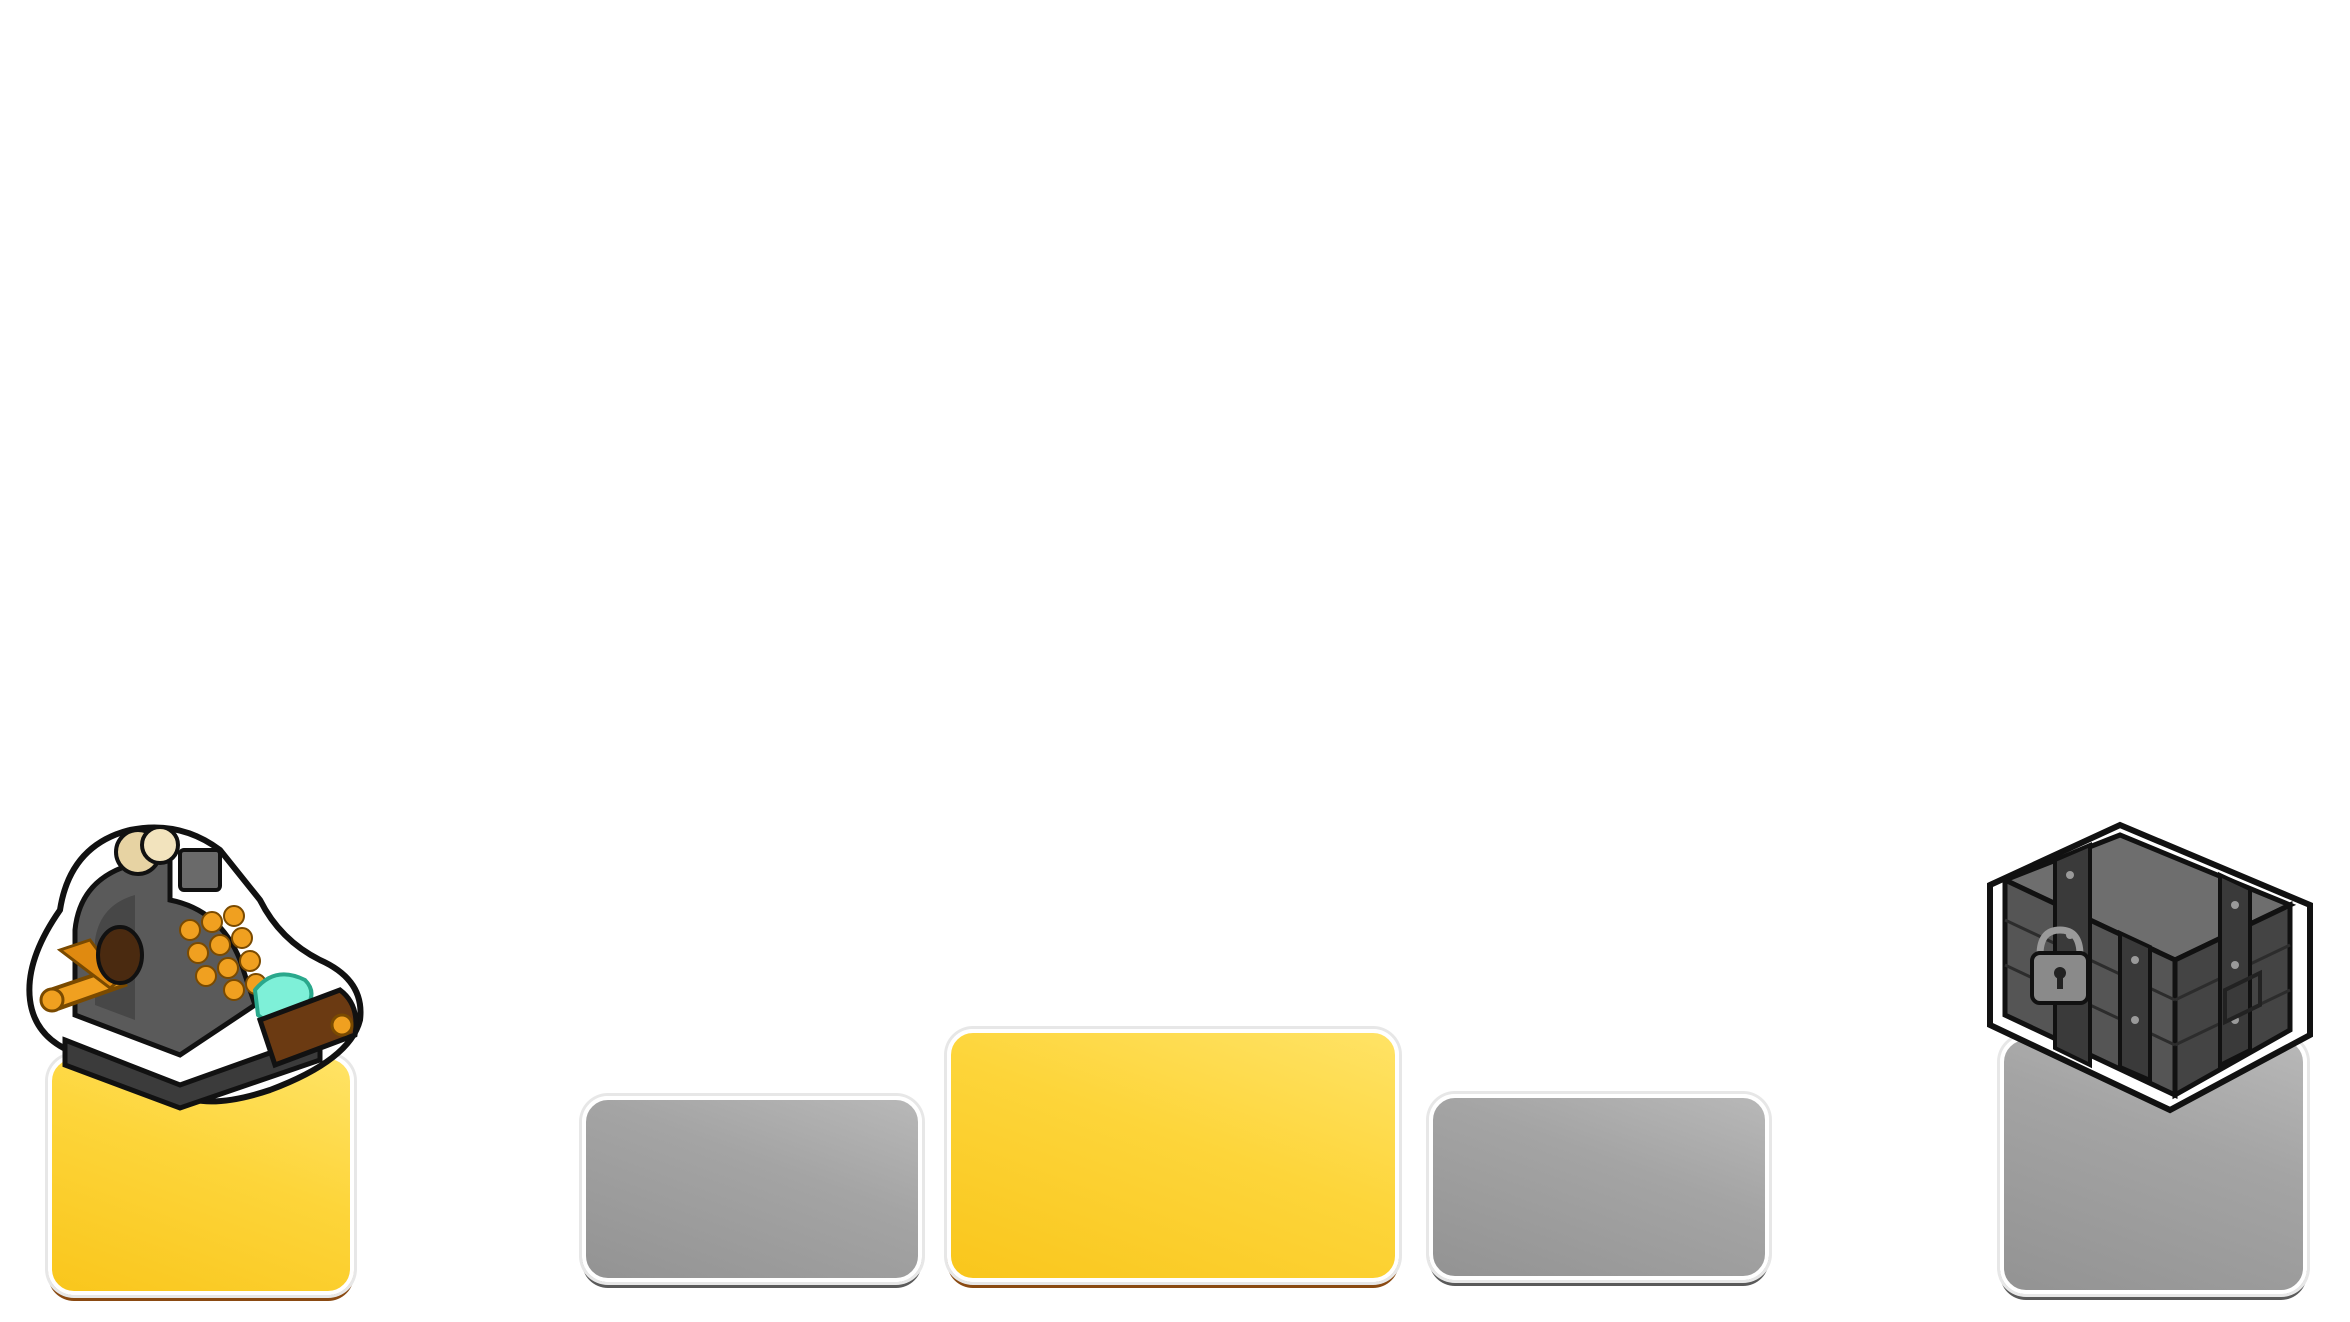 The height and width of the screenshot is (1322, 2350). What do you see at coordinates (195, 955) in the screenshot?
I see `cash-register-icon` at bounding box center [195, 955].